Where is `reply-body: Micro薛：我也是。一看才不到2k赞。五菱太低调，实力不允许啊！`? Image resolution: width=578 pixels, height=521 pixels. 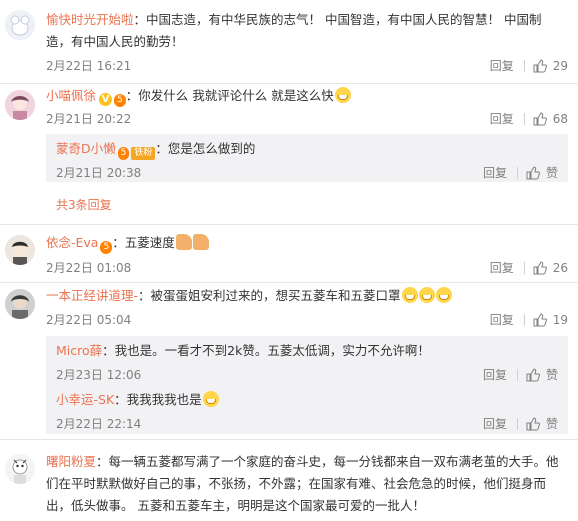 reply-body: Micro薛：我也是。一看才不到2k赞。五菱太低调，实力不允许啊！ is located at coordinates (307, 351).